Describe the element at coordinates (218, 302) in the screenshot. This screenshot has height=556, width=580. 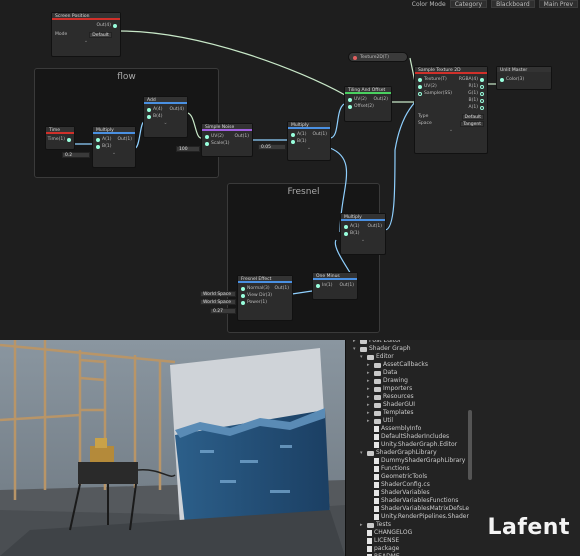
I see `space-field-view: World Space` at that location.